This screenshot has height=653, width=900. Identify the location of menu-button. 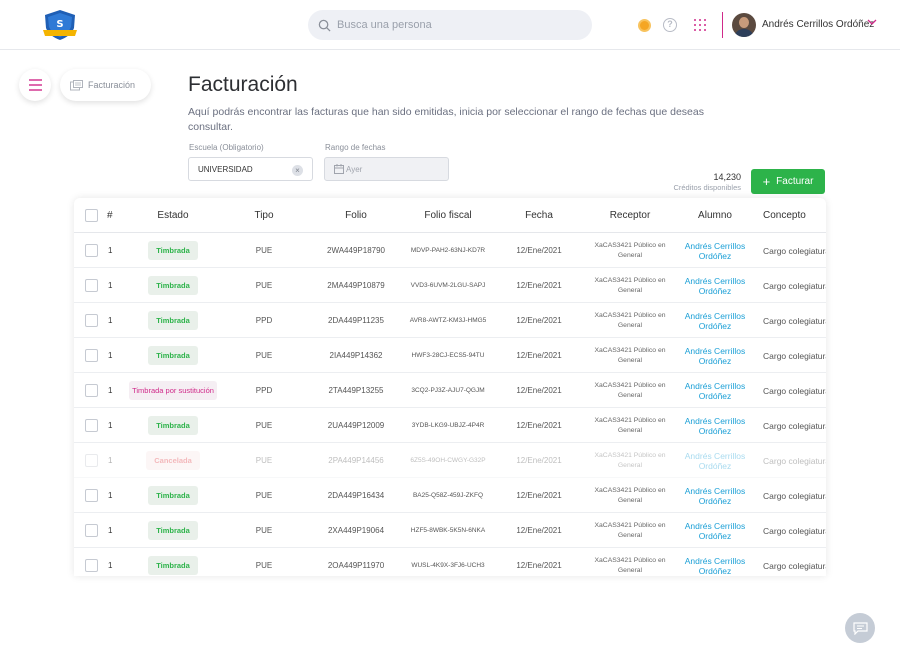
(35, 85).